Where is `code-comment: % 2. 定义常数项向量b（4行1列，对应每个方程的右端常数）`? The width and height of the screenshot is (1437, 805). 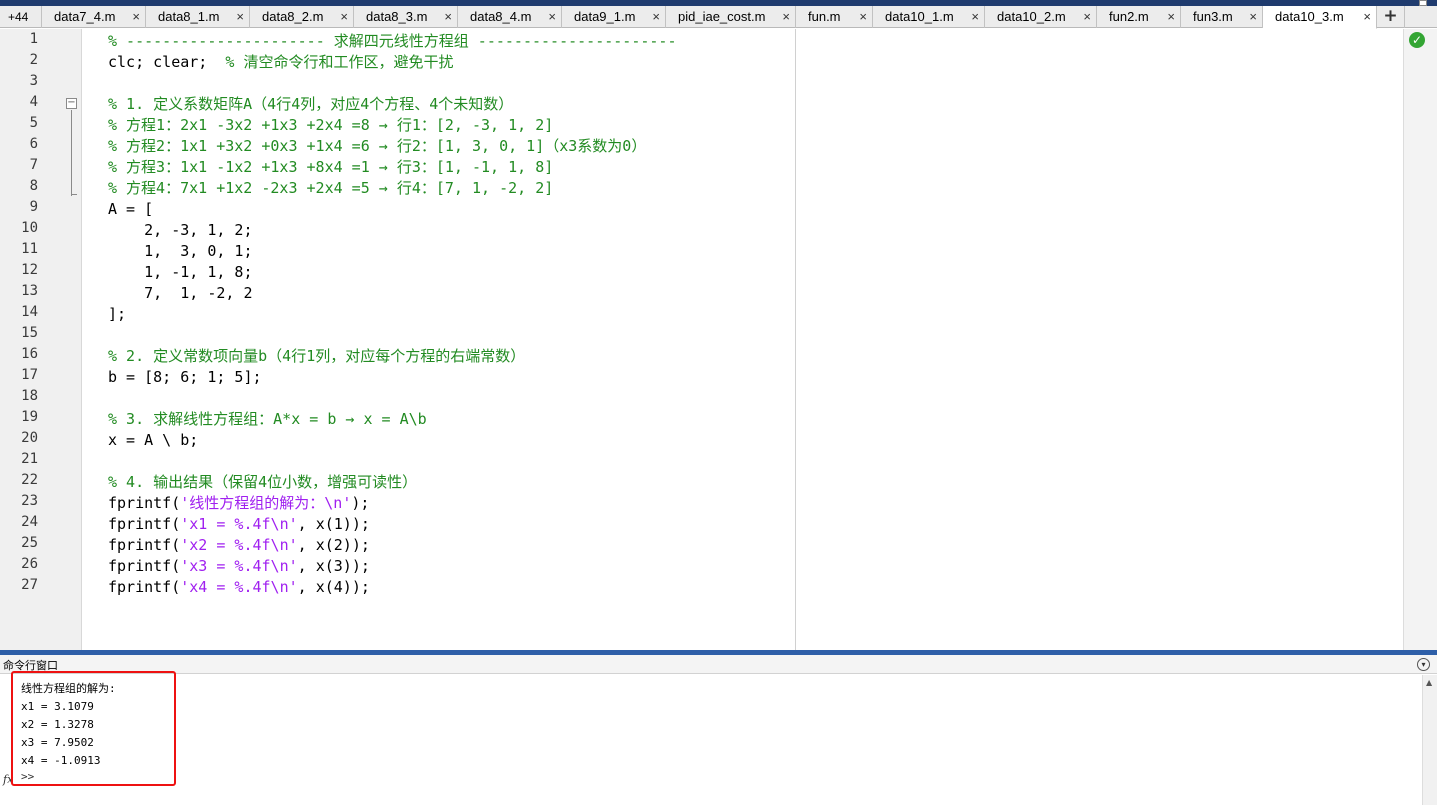 code-comment: % 2. 定义常数项向量b（4行1列，对应每个方程的右端常数） is located at coordinates (317, 356).